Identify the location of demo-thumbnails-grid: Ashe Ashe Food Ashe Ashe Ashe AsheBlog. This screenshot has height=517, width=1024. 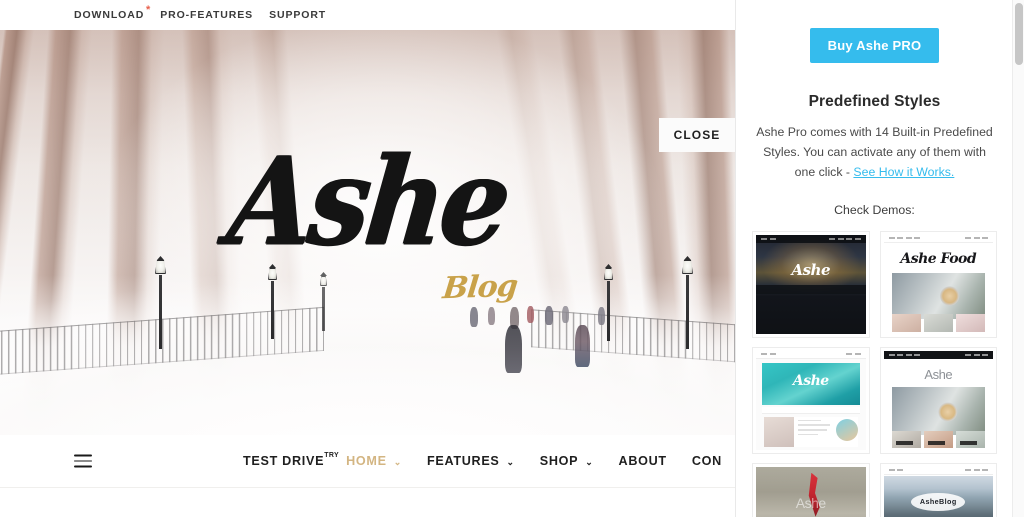
(874, 373).